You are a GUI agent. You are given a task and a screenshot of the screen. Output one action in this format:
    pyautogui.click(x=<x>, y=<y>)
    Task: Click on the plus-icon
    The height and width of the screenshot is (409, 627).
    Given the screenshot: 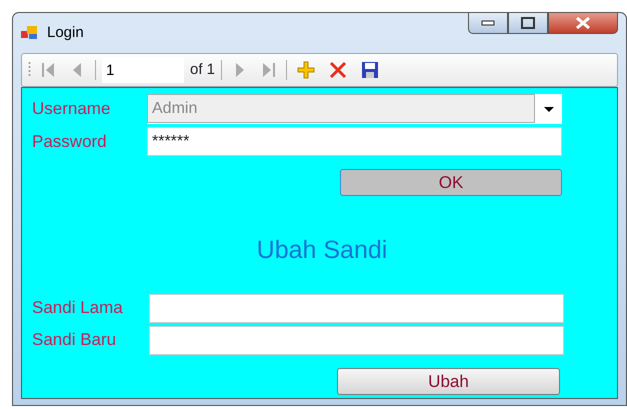 What is the action you would take?
    pyautogui.click(x=306, y=70)
    